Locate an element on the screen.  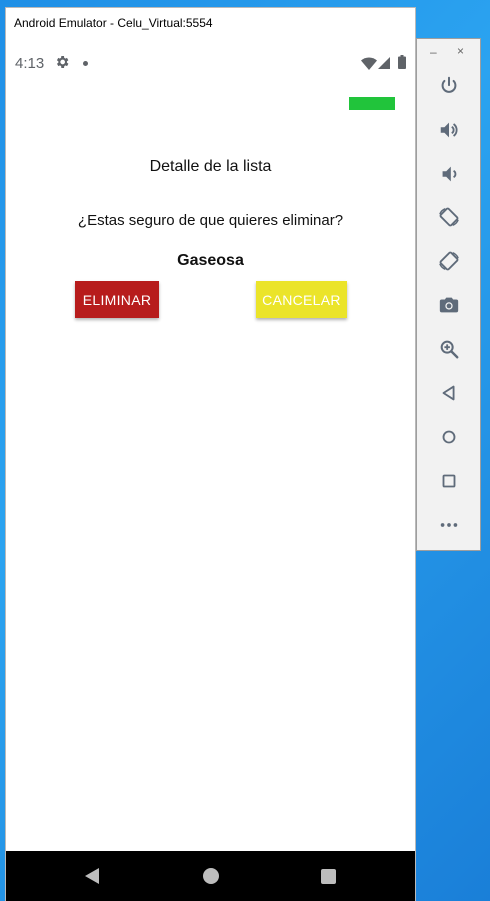
delete-button: ELIMINAR is located at coordinates (117, 299).